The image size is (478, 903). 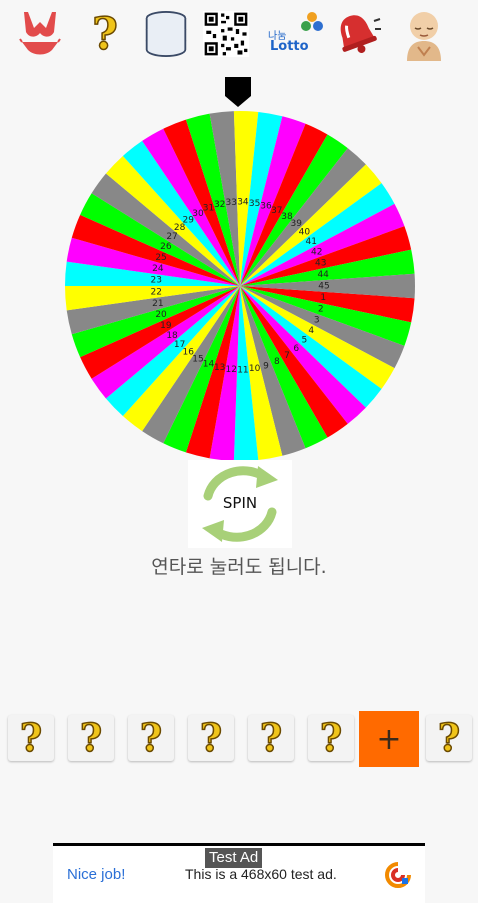 What do you see at coordinates (166, 34) in the screenshot?
I see `database-icon` at bounding box center [166, 34].